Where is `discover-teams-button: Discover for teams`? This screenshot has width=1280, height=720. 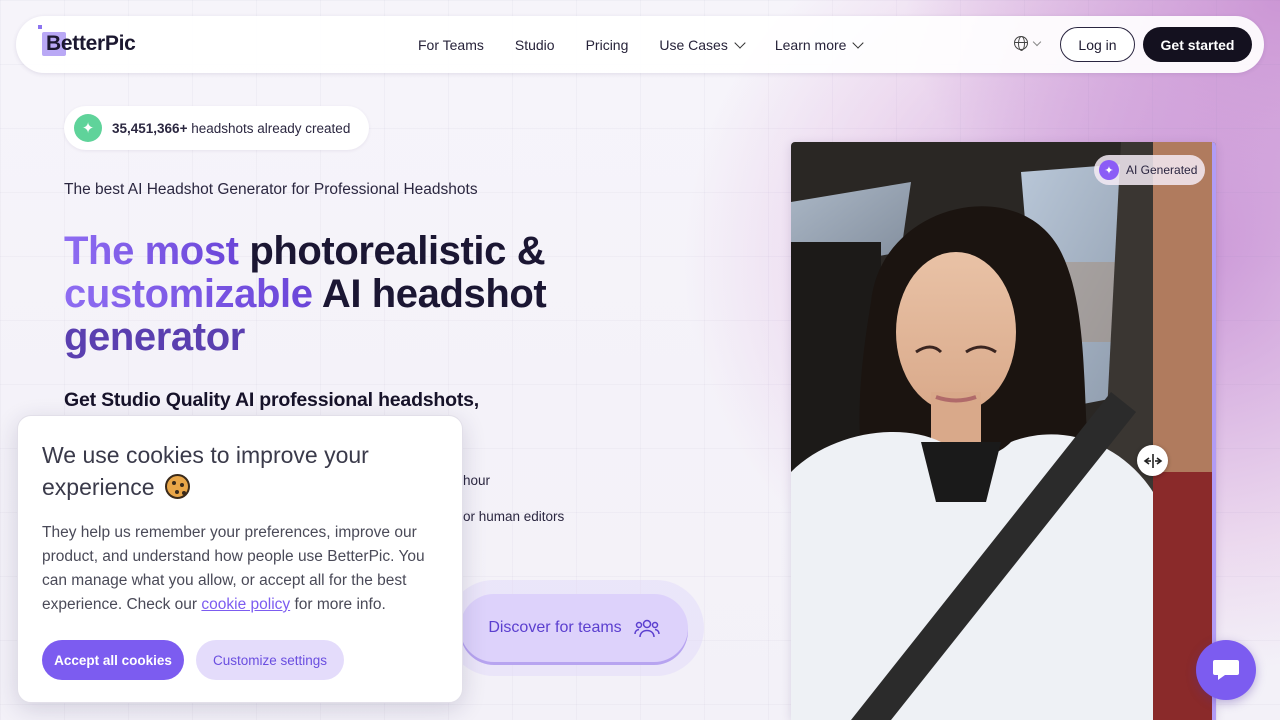 discover-teams-button: Discover for teams is located at coordinates (574, 628).